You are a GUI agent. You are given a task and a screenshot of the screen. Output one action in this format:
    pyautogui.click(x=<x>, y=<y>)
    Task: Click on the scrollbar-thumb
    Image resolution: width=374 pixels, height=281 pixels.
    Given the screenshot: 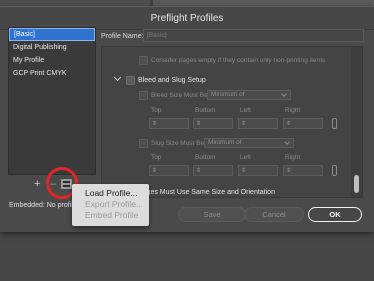 What is the action you would take?
    pyautogui.click(x=356, y=184)
    